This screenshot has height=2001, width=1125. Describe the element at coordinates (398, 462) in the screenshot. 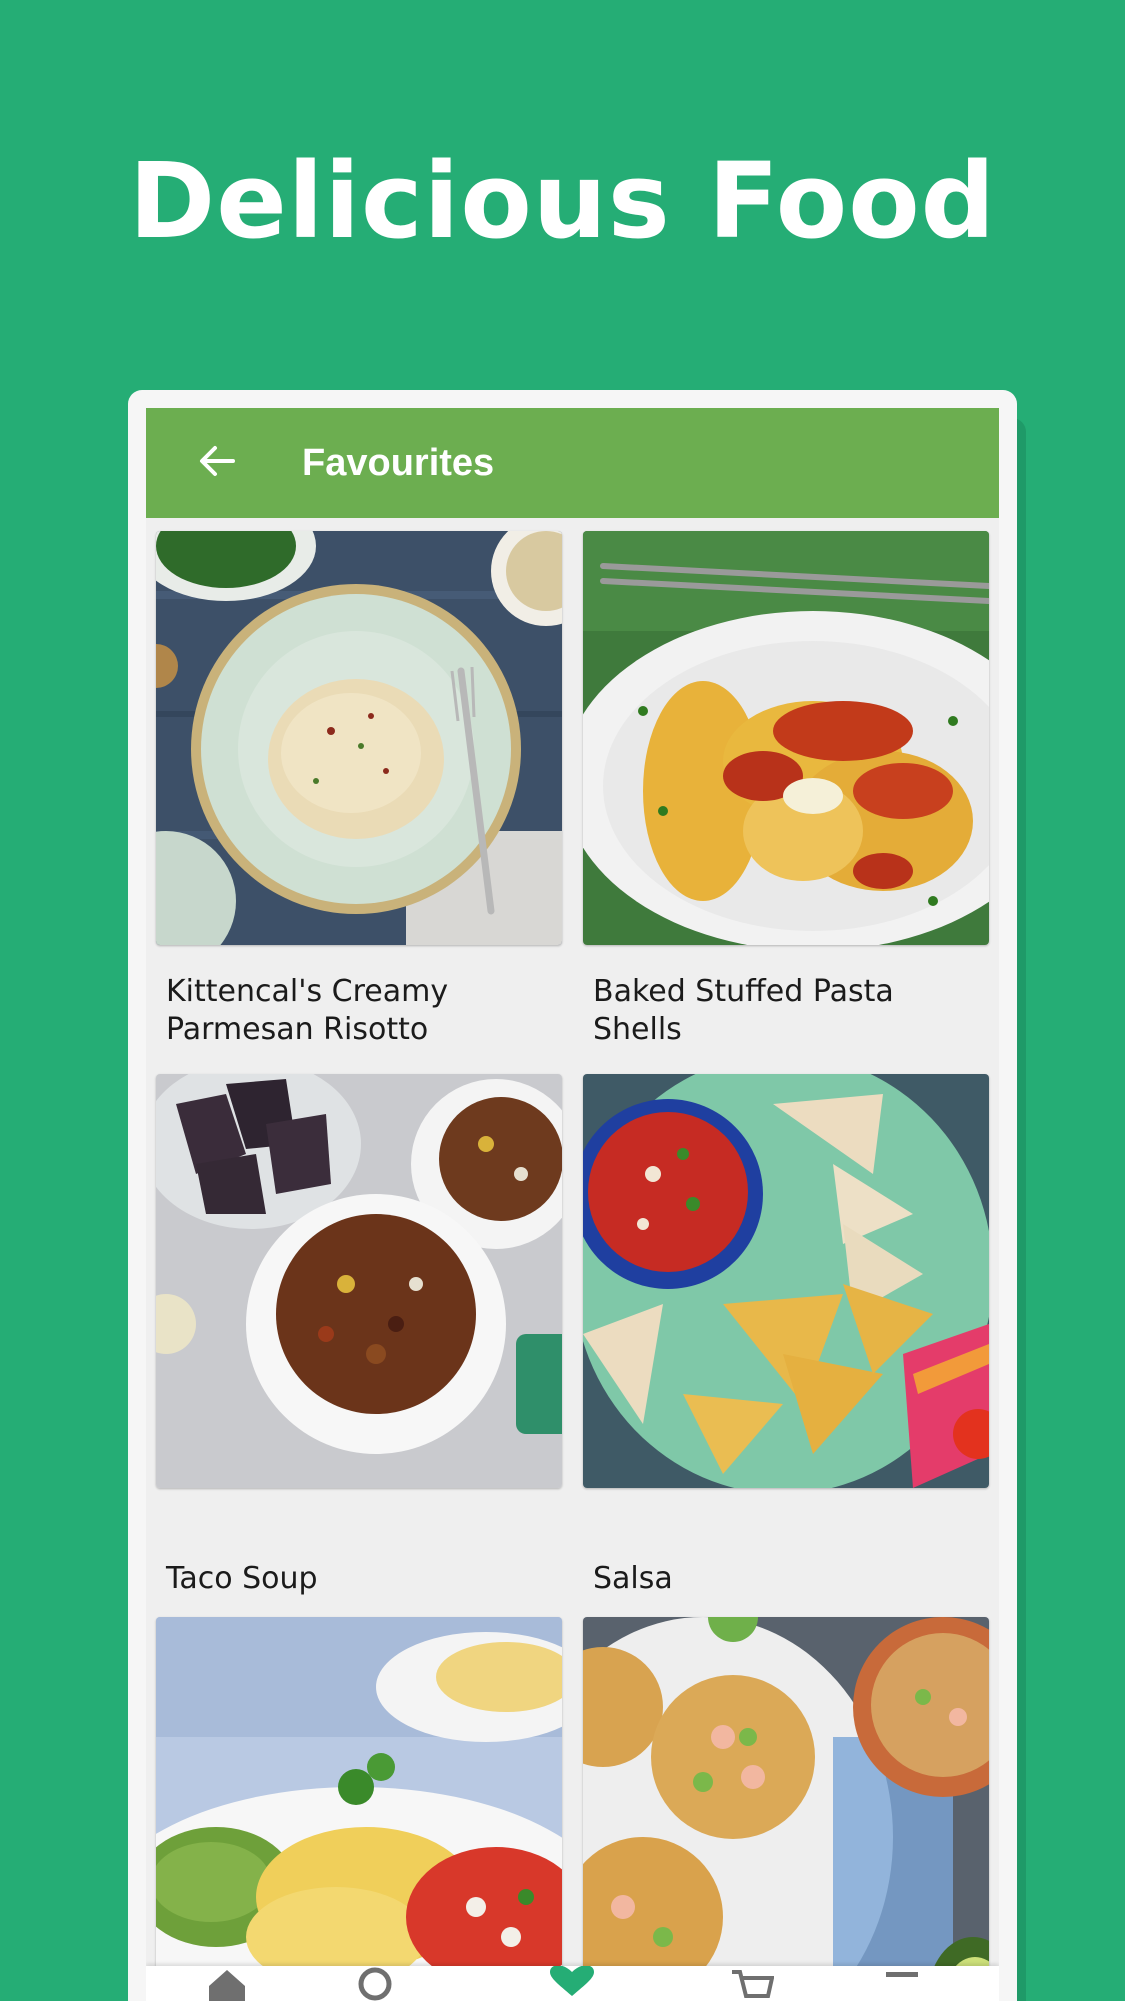

I see `page-title: Favourites` at that location.